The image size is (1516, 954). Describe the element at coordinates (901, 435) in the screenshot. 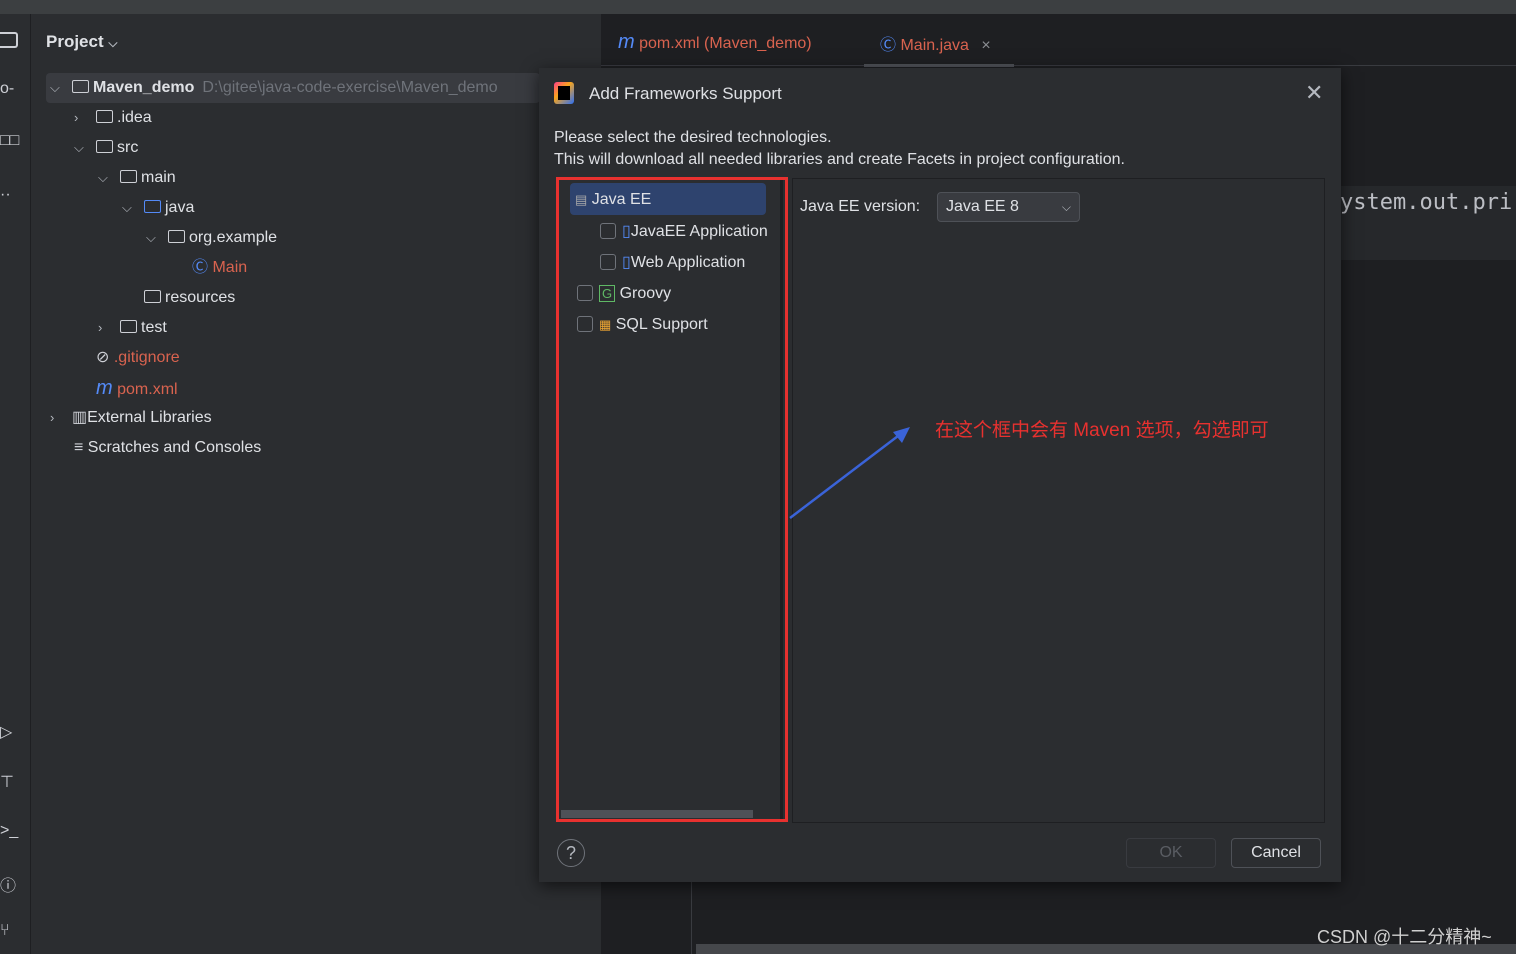

I see `arrow-head` at that location.